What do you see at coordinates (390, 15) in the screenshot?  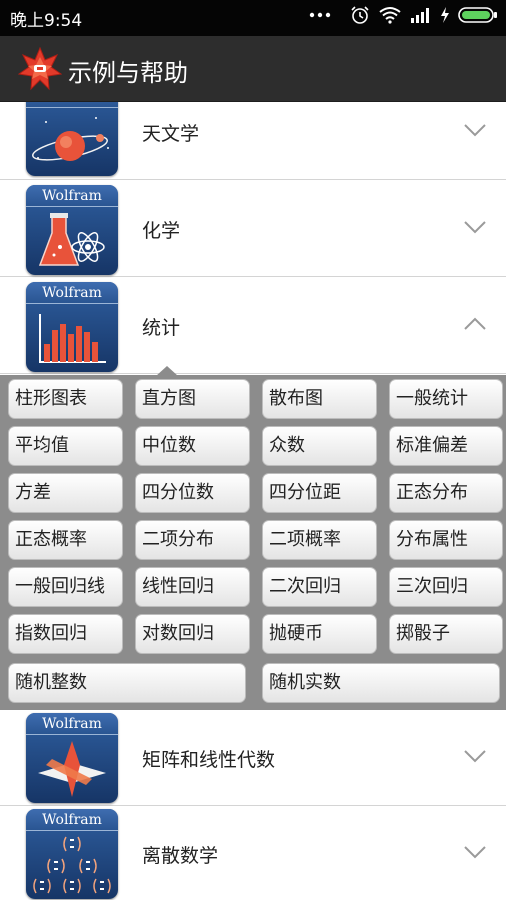 I see `wifi-icon` at bounding box center [390, 15].